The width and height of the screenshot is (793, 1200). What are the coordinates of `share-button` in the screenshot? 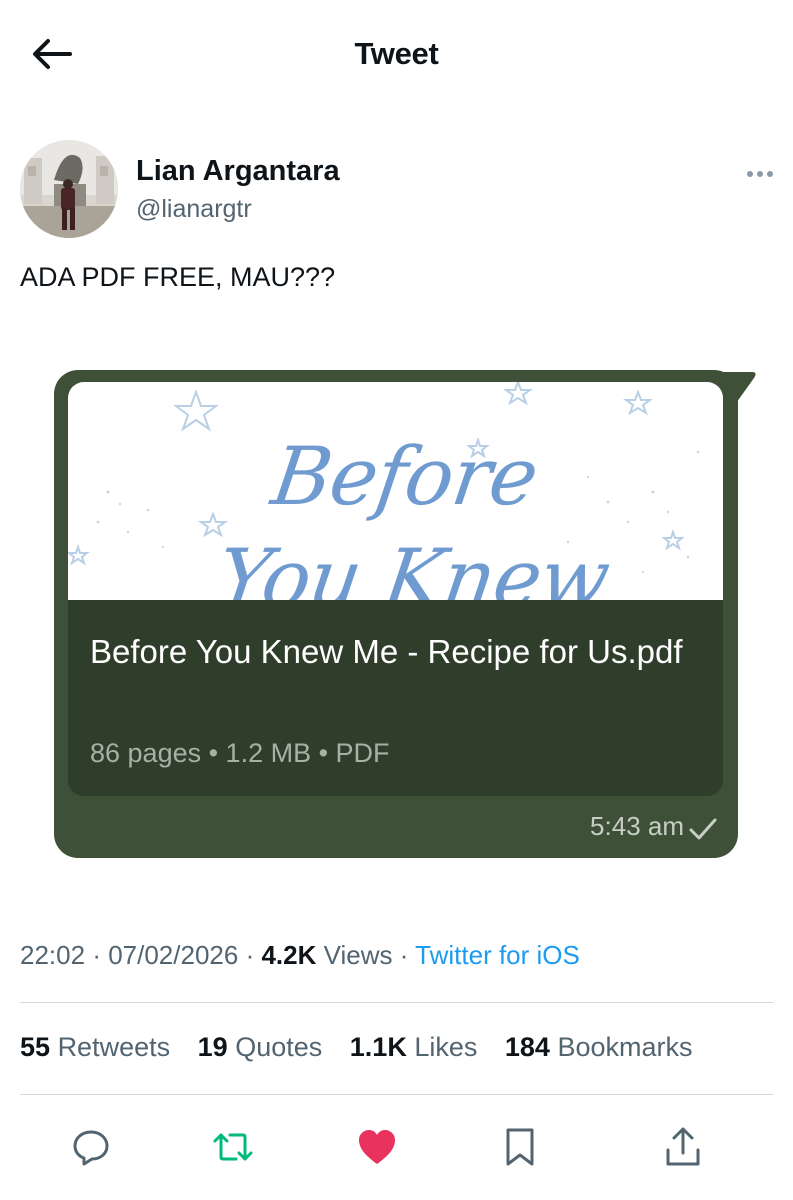 It's located at (683, 1147).